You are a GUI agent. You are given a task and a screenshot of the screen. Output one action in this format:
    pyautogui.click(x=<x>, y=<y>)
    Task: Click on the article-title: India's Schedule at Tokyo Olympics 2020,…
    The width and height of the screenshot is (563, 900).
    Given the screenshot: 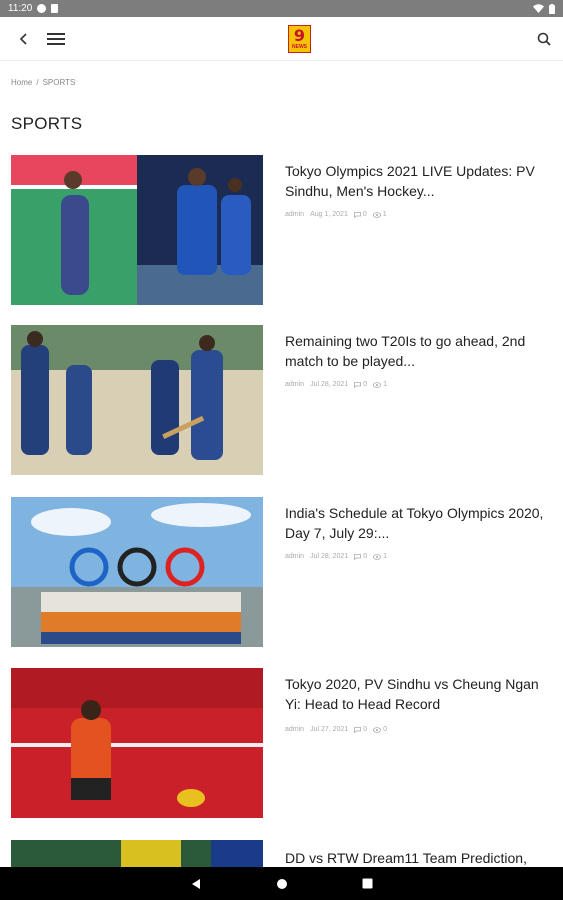 What is the action you would take?
    pyautogui.click(x=420, y=523)
    